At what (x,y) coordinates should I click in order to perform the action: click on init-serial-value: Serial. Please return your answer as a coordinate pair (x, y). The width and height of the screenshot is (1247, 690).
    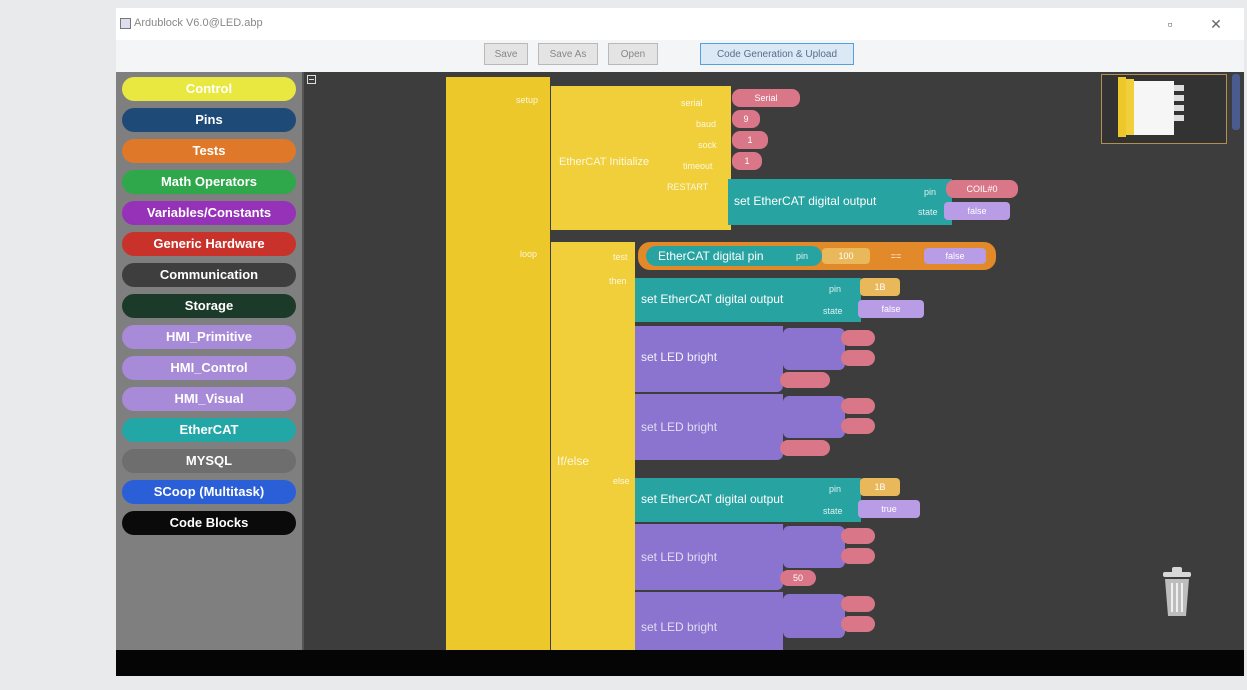
    Looking at the image, I should click on (766, 98).